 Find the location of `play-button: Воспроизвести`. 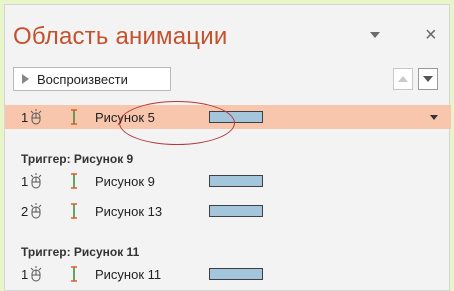

play-button: Воспроизвести is located at coordinates (92, 79).